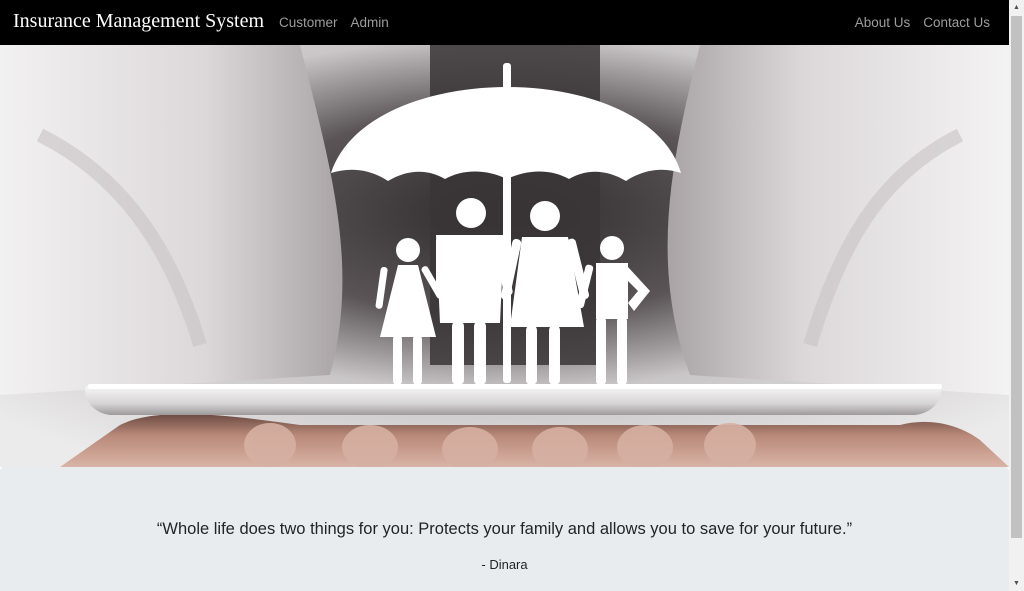 The width and height of the screenshot is (1024, 591). What do you see at coordinates (138, 21) in the screenshot?
I see `brand-link: Insurance Management System` at bounding box center [138, 21].